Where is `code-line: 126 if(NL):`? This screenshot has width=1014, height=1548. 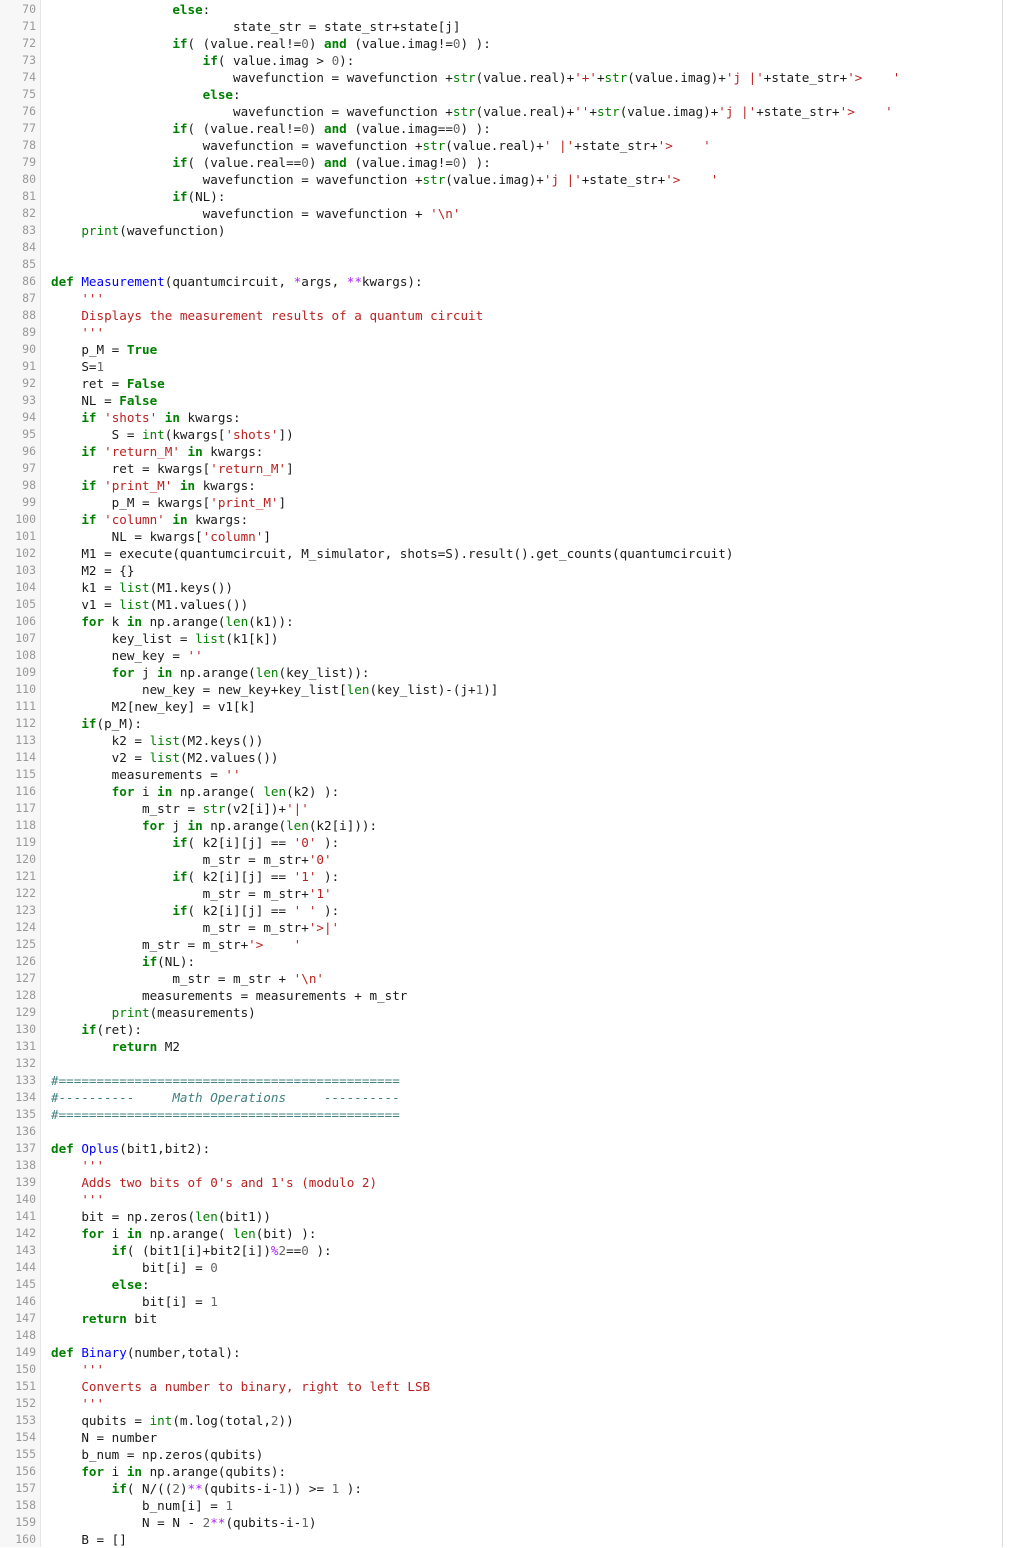
code-line: 126 if(NL): is located at coordinates (501, 961).